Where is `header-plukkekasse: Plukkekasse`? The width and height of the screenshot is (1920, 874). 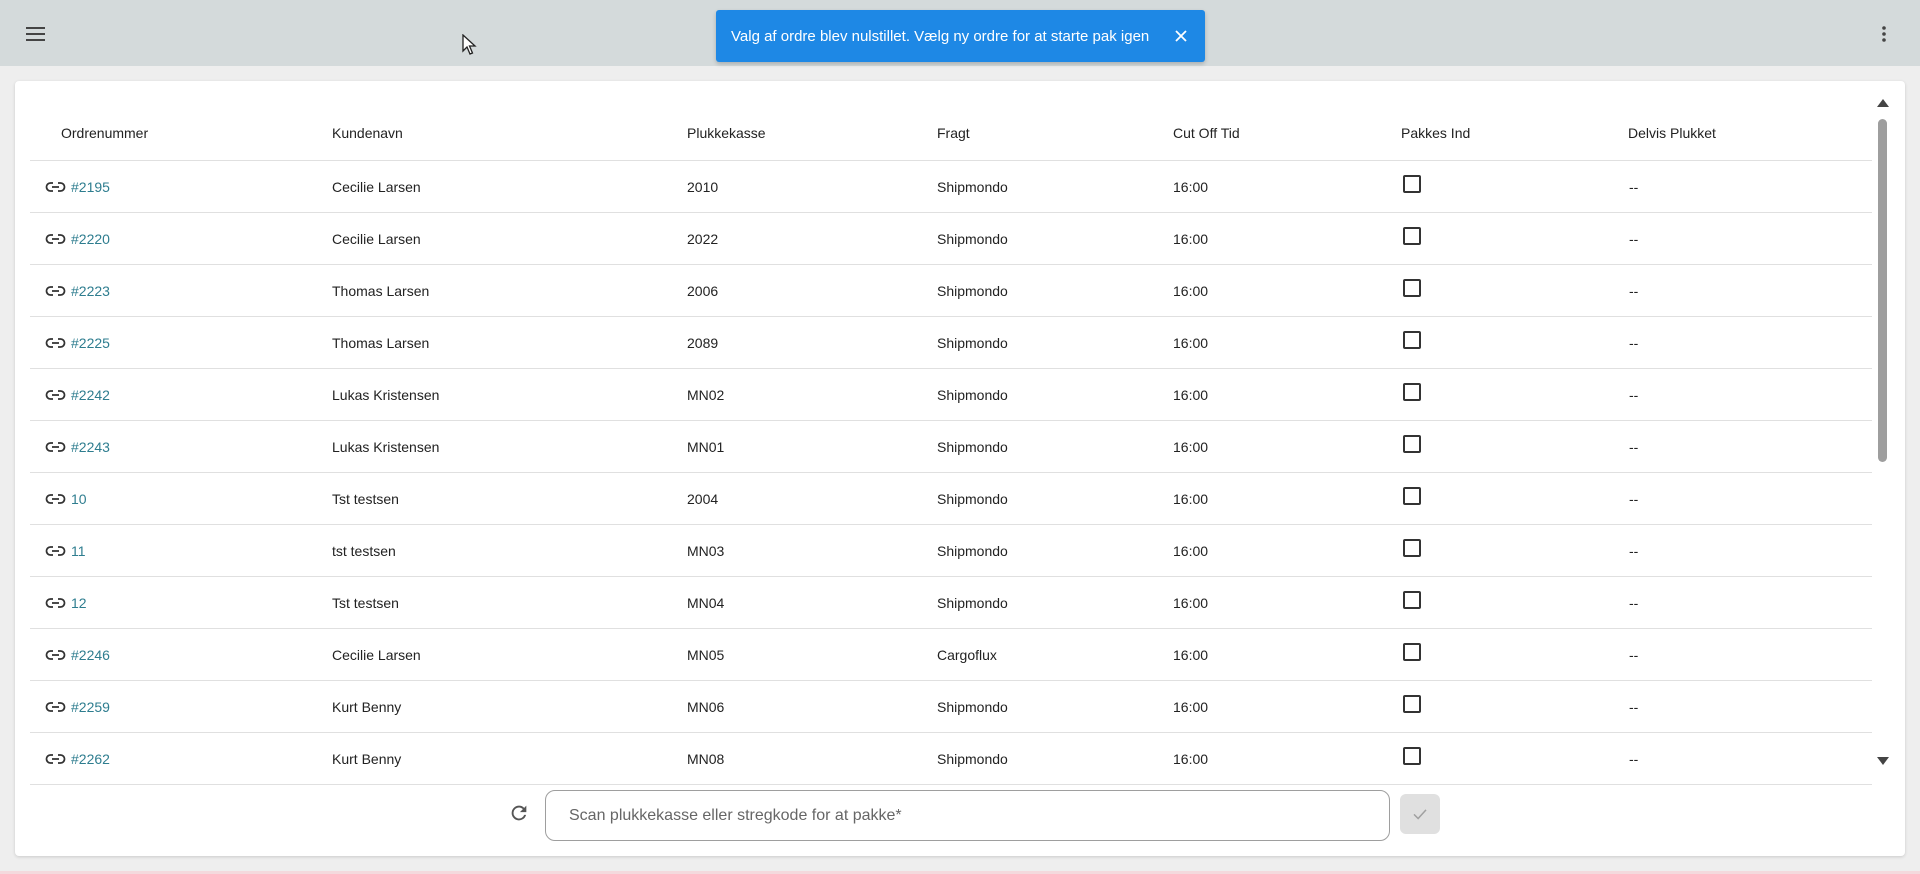 header-plukkekasse: Plukkekasse is located at coordinates (726, 133).